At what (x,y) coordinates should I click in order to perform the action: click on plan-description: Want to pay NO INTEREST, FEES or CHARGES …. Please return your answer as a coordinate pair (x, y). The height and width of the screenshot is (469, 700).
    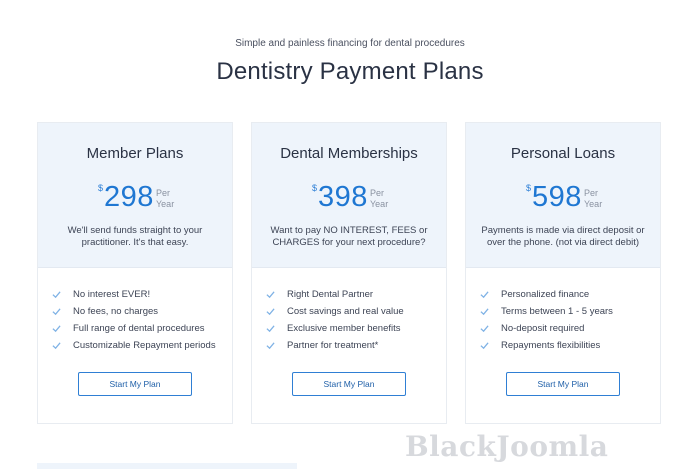
    Looking at the image, I should click on (349, 236).